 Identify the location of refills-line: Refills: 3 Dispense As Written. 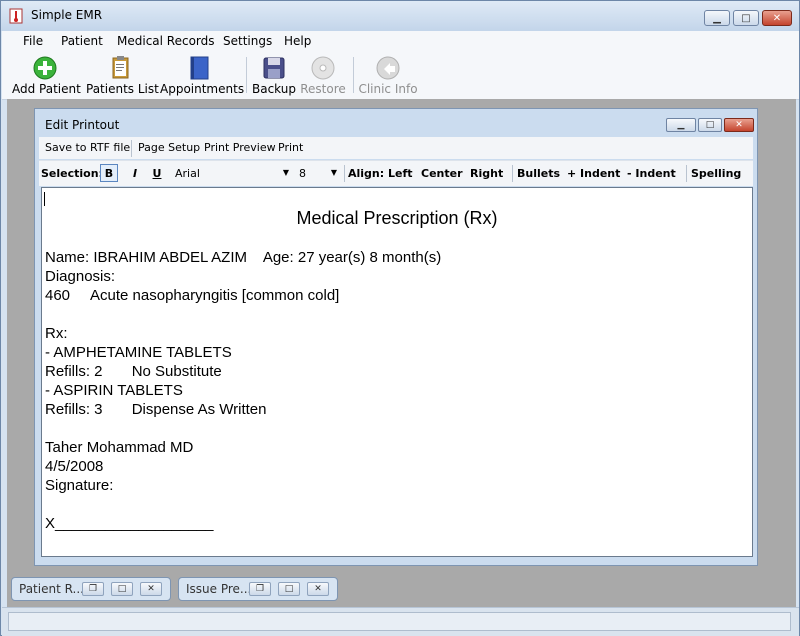
(156, 409).